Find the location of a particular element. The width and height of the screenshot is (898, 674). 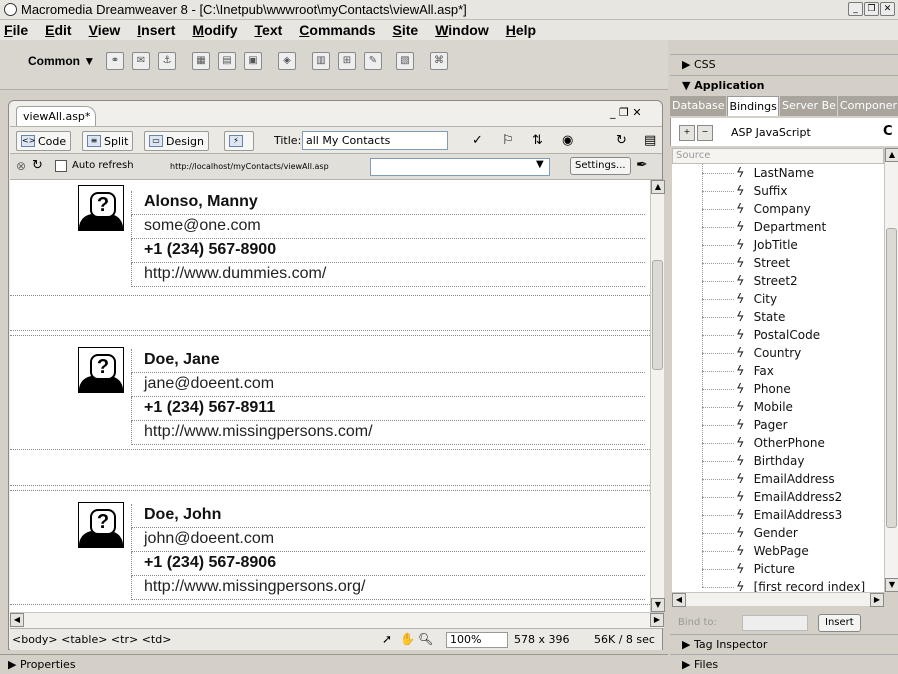

document-vertical-scrollbar: ▲ ▼ is located at coordinates (657, 396).